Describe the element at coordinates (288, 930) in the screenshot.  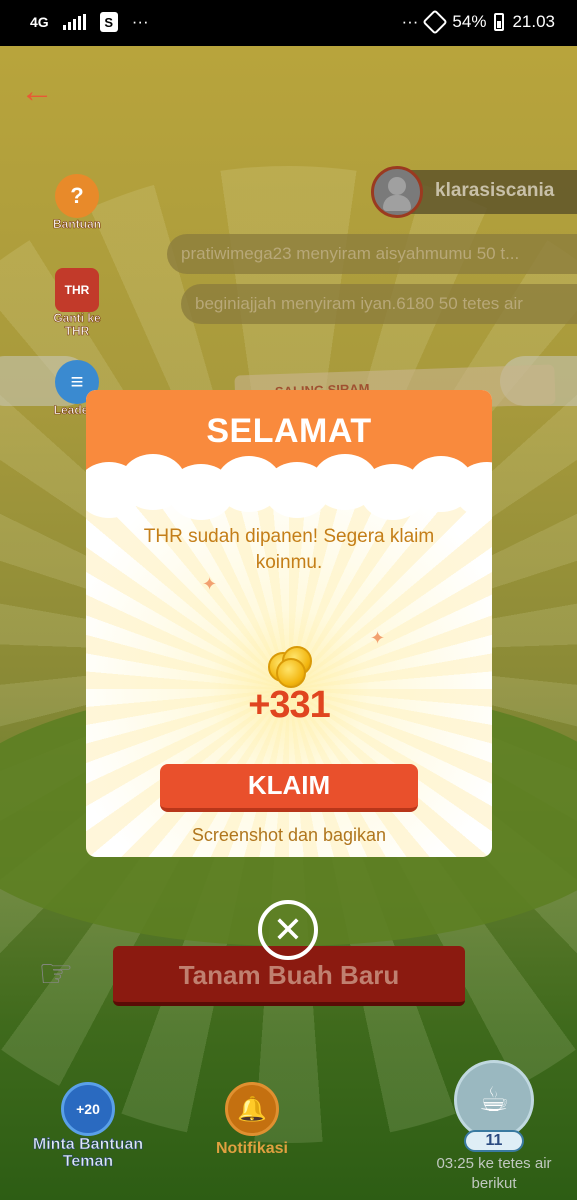
I see `close-icon: ✕` at that location.